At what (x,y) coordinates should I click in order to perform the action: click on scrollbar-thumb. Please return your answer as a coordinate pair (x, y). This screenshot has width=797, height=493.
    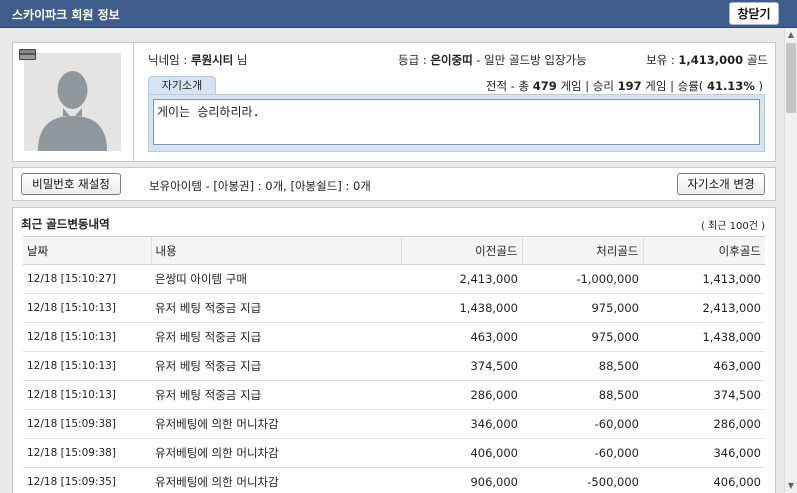
    Looking at the image, I should click on (791, 78).